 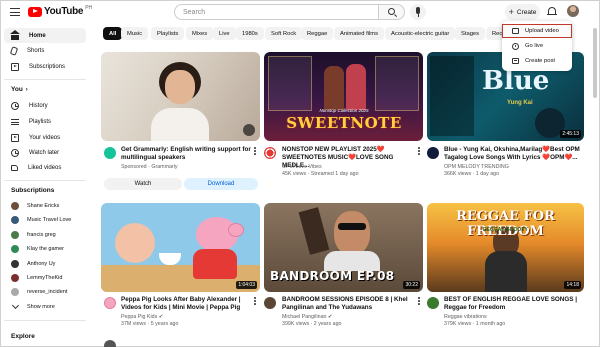 I want to click on sidebar-subscriptions-heading: Subscriptions, so click(x=32, y=190).